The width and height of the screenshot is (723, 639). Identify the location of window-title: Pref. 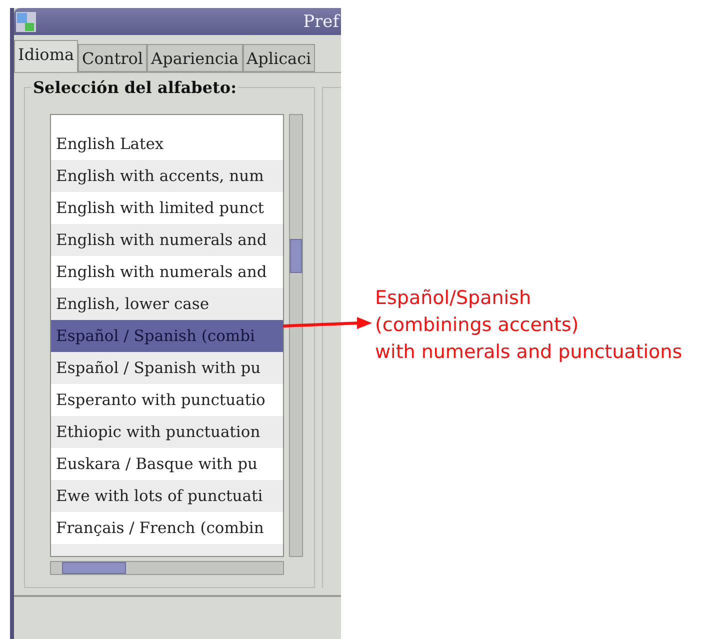
(321, 22).